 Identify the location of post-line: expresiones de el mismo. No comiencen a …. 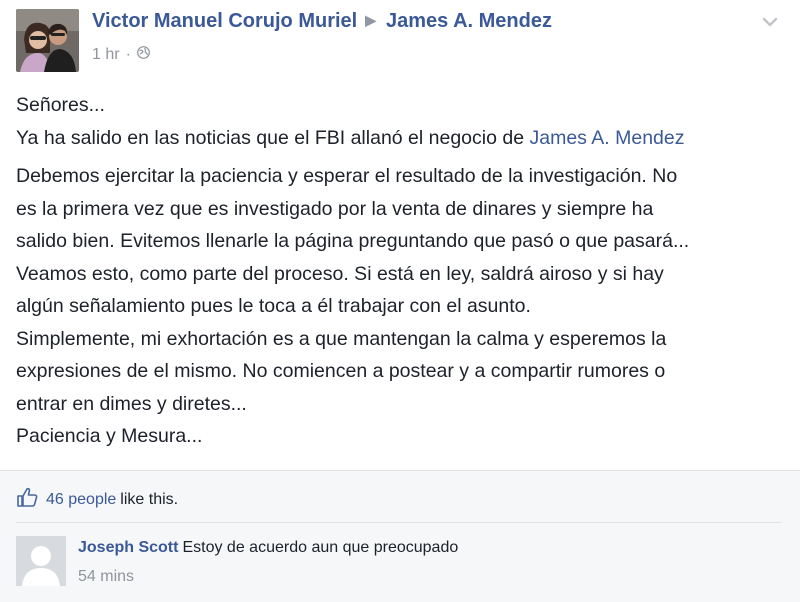
(341, 371).